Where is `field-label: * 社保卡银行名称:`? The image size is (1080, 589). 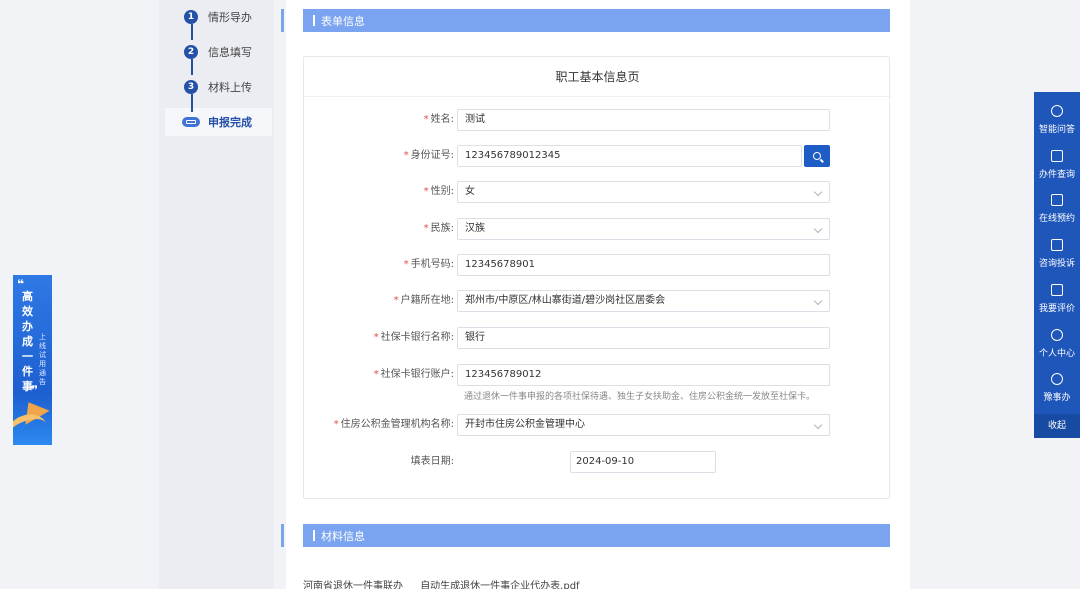 field-label: * 社保卡银行名称: is located at coordinates (413, 337).